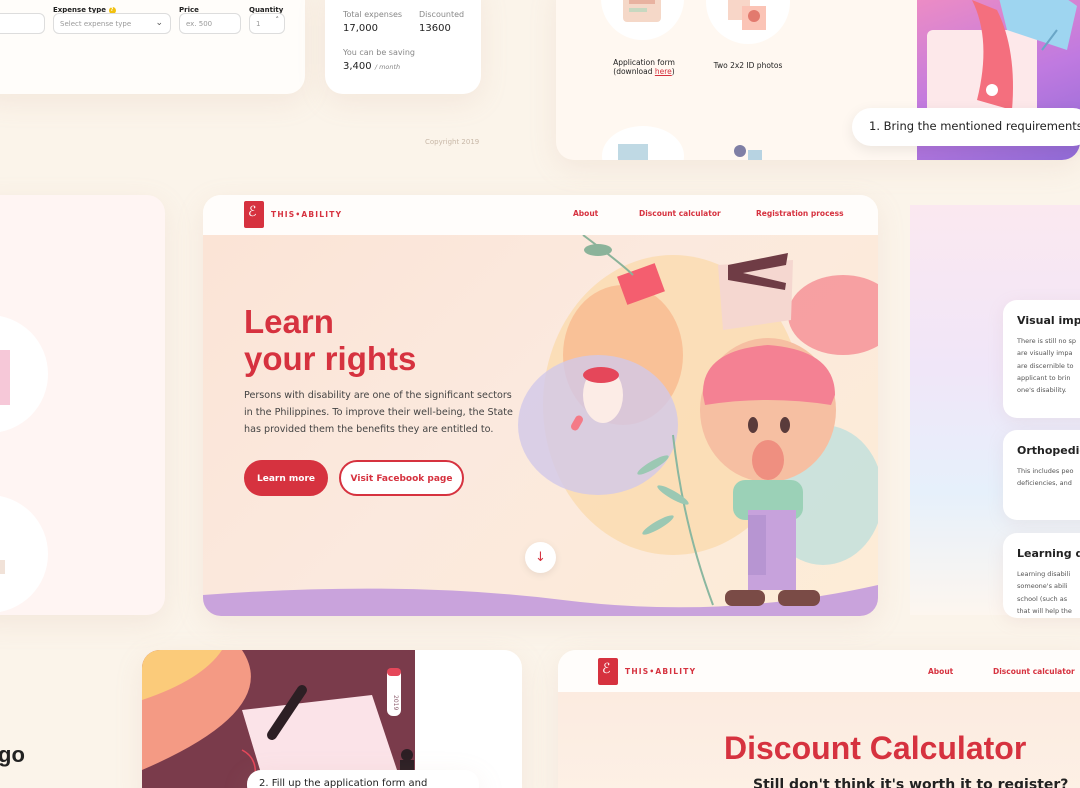  I want to click on info-card-line: Learning disabili, so click(1044, 574).